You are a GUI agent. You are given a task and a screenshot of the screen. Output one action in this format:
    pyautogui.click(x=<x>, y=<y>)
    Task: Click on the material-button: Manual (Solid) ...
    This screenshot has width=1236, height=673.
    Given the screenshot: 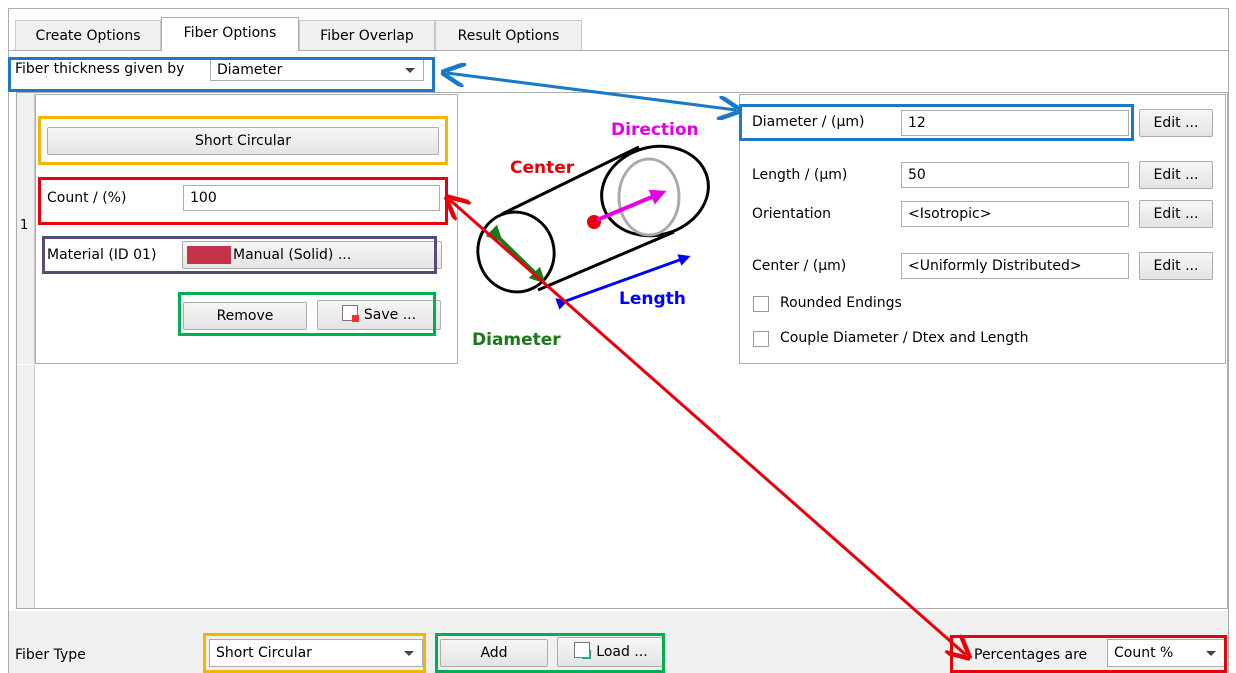 What is the action you would take?
    pyautogui.click(x=312, y=255)
    